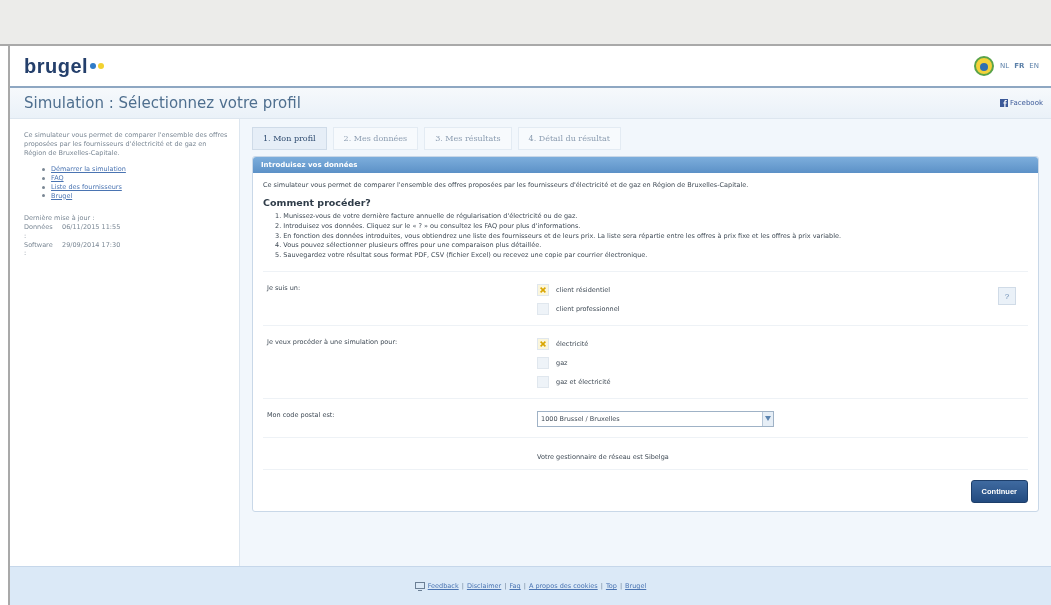  Describe the element at coordinates (984, 66) in the screenshot. I see `circle-logo-icon` at that location.